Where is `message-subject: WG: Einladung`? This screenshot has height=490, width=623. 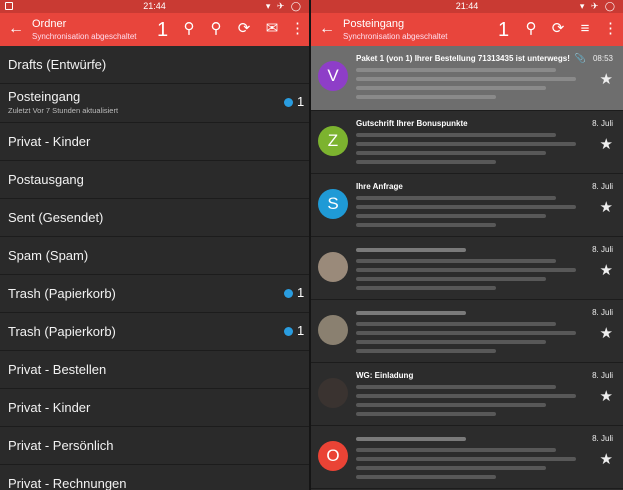
message-subject: WG: Einladung is located at coordinates (385, 375).